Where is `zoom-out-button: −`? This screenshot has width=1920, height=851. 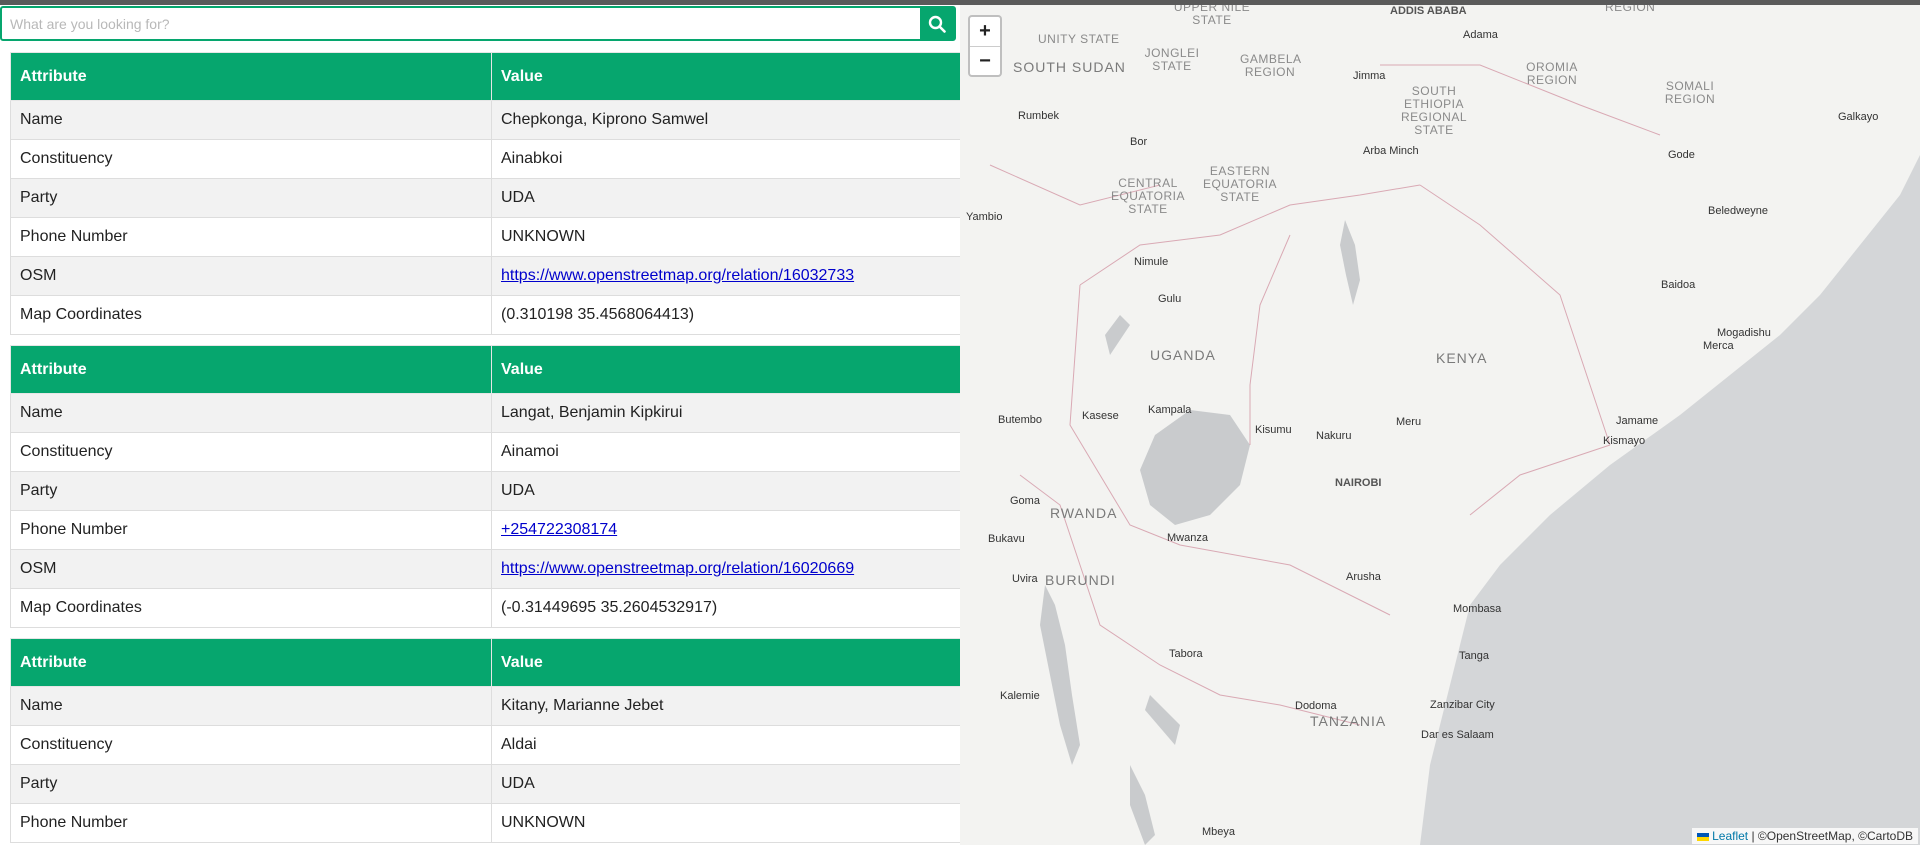 zoom-out-button: − is located at coordinates (985, 61).